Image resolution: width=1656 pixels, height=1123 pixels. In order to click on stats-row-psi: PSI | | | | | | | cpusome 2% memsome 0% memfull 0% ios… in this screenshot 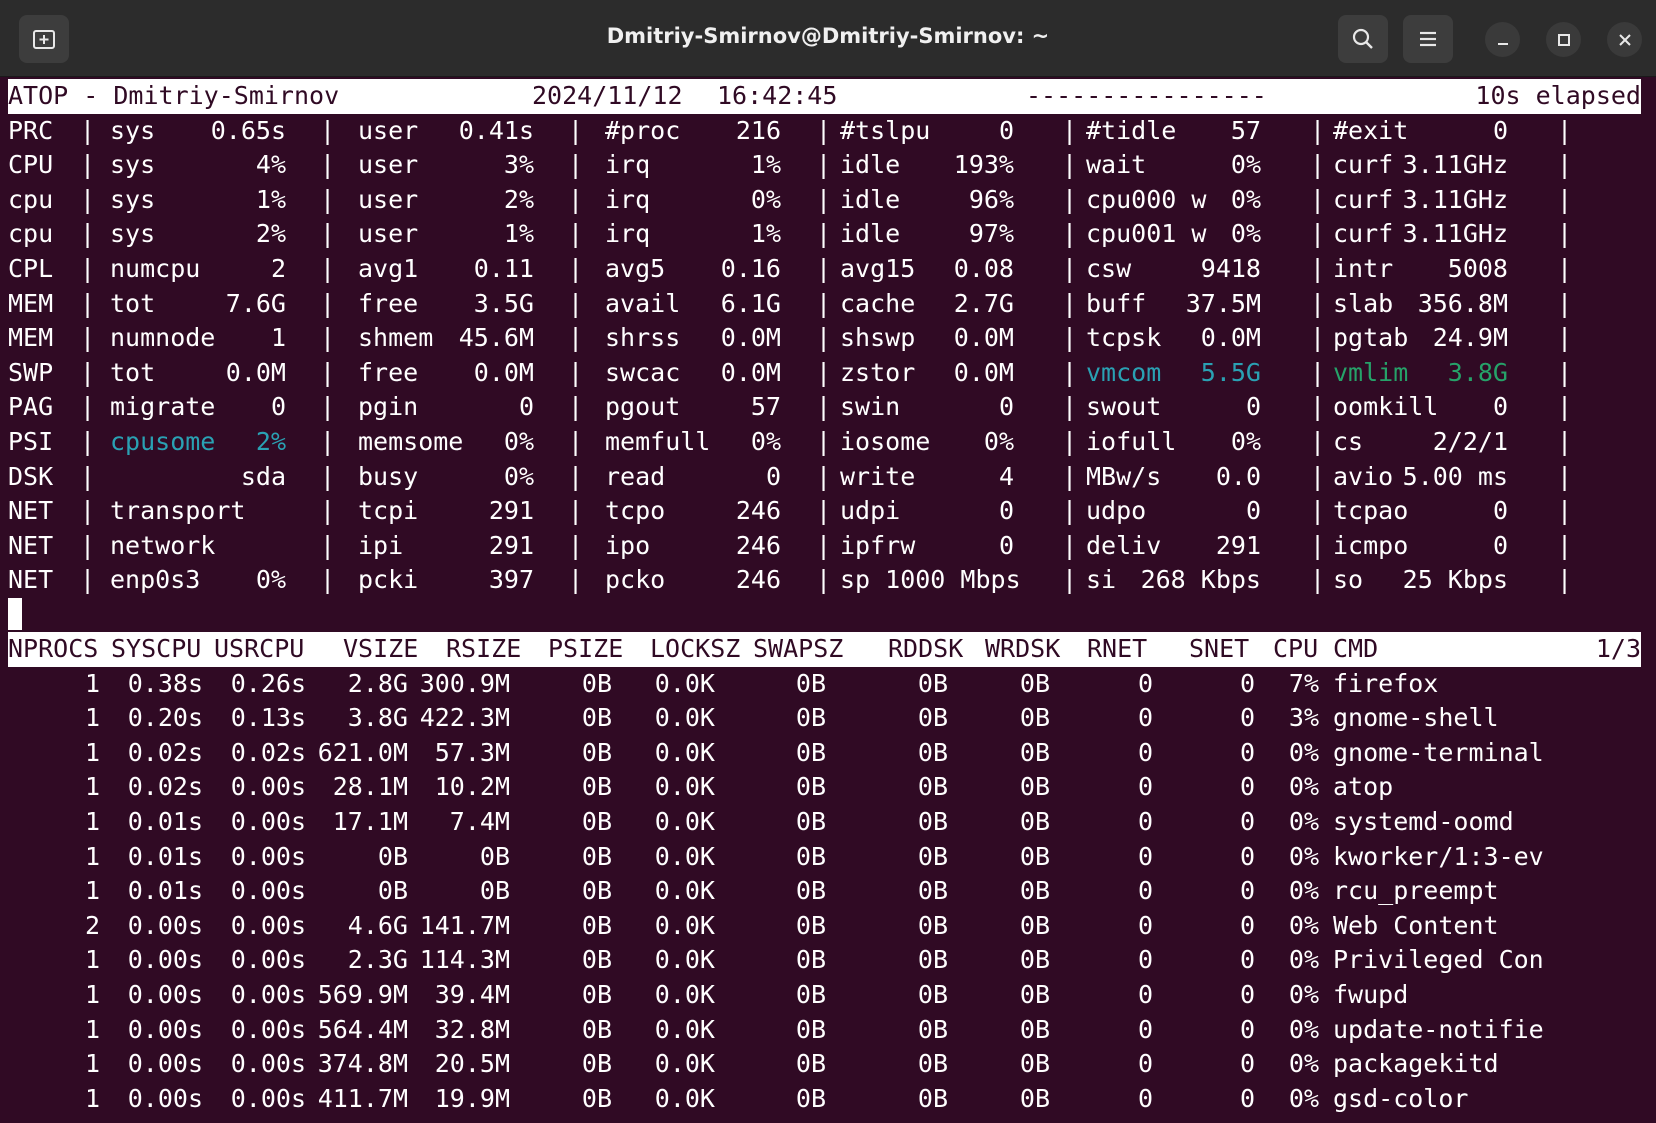, I will do `click(824, 442)`.